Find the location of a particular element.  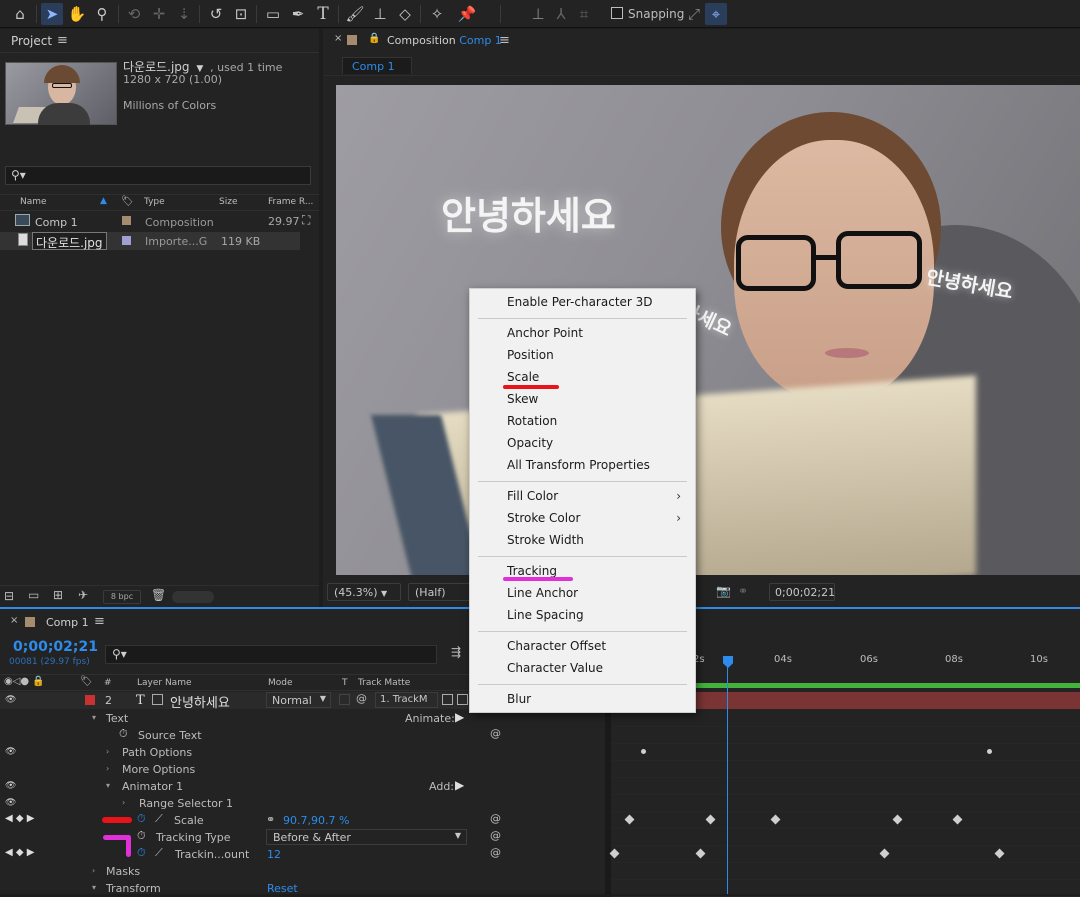

menu-enable-per-character-3d: Enable Per-character 3D is located at coordinates (580, 302).